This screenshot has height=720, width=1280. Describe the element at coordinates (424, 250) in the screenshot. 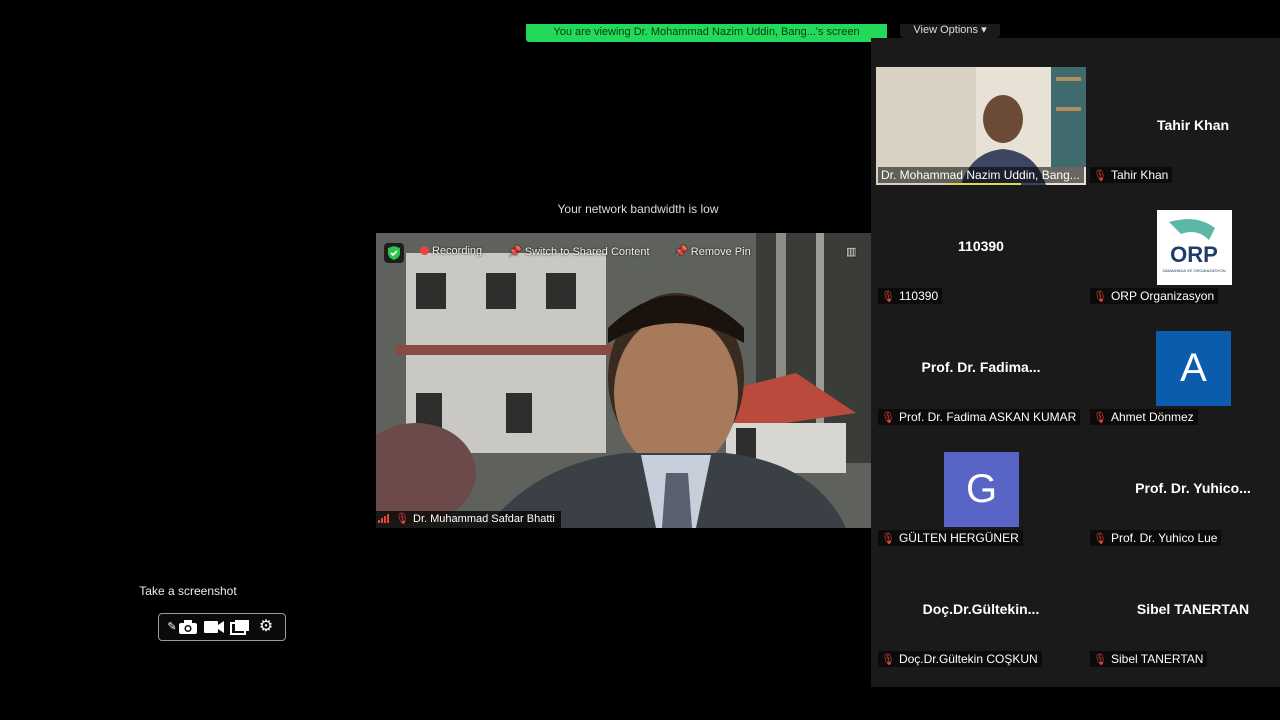

I see `recording-dot-icon` at that location.